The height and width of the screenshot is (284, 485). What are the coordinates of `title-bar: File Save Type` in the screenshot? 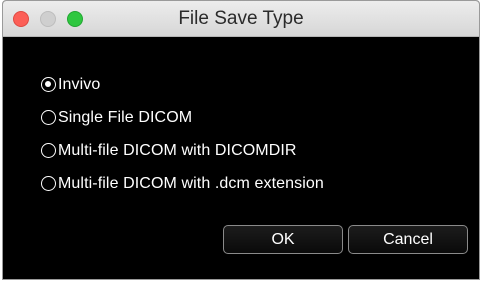 It's located at (241, 19).